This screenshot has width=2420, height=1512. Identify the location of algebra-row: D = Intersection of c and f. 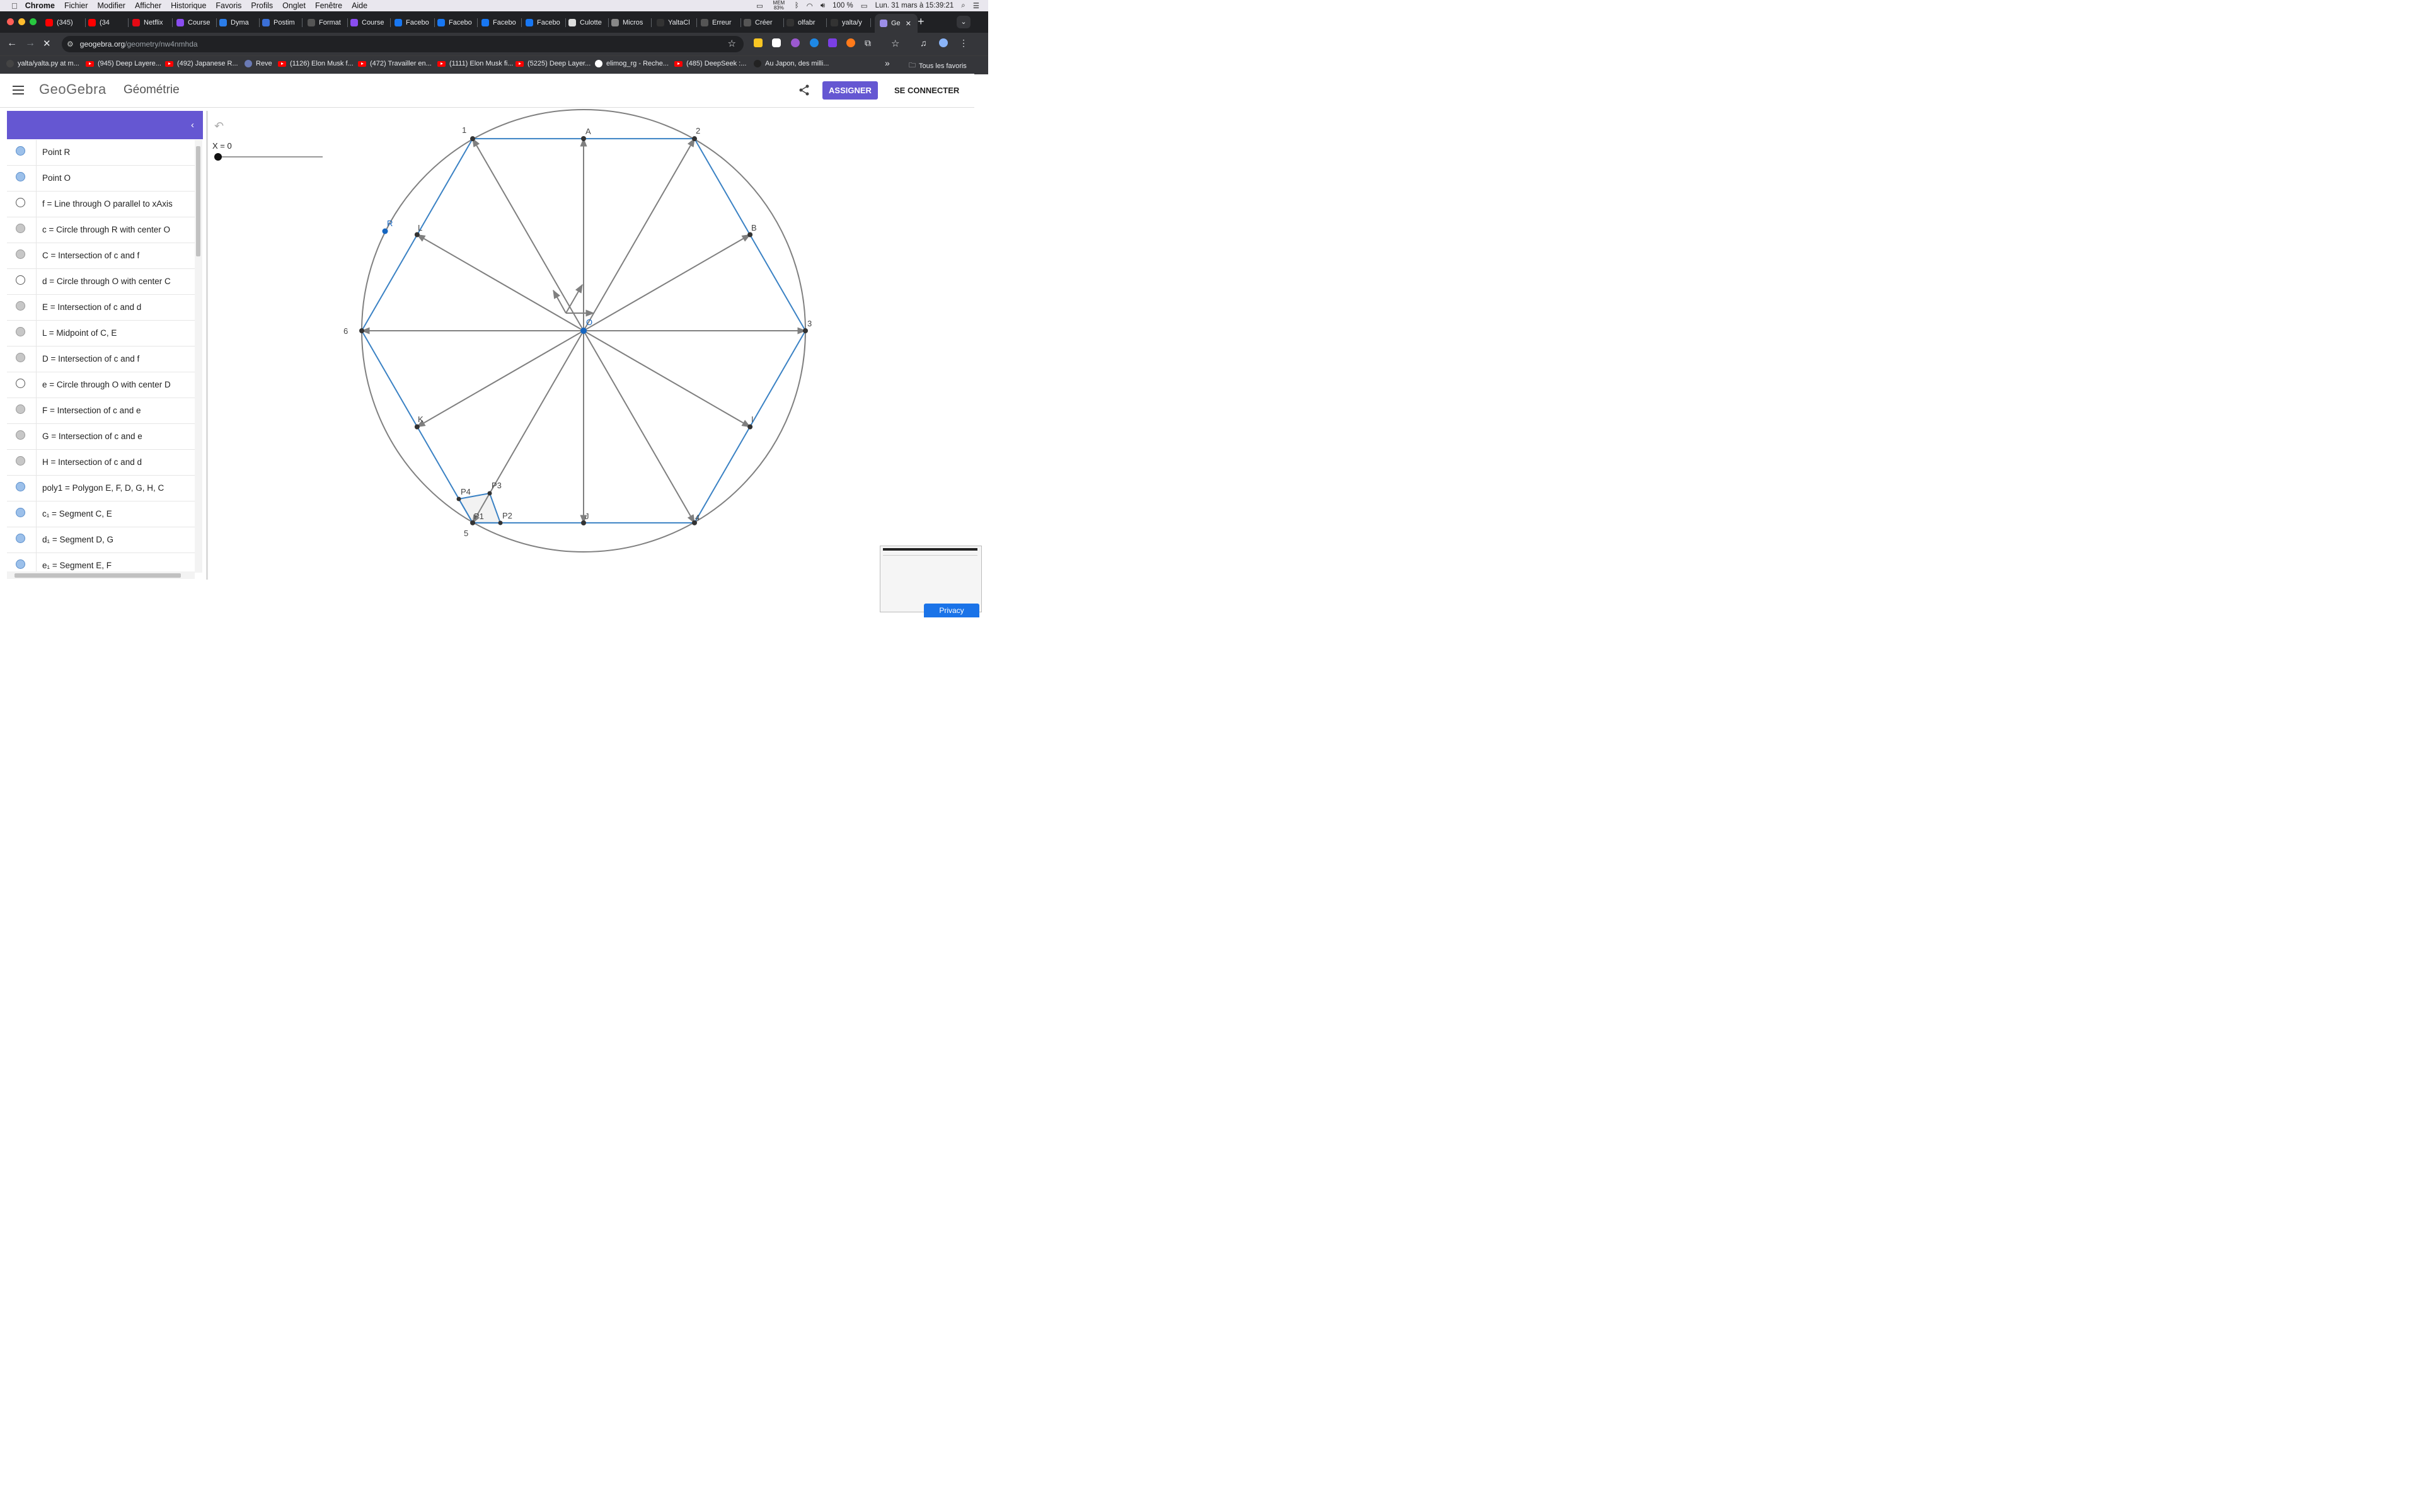
(101, 359).